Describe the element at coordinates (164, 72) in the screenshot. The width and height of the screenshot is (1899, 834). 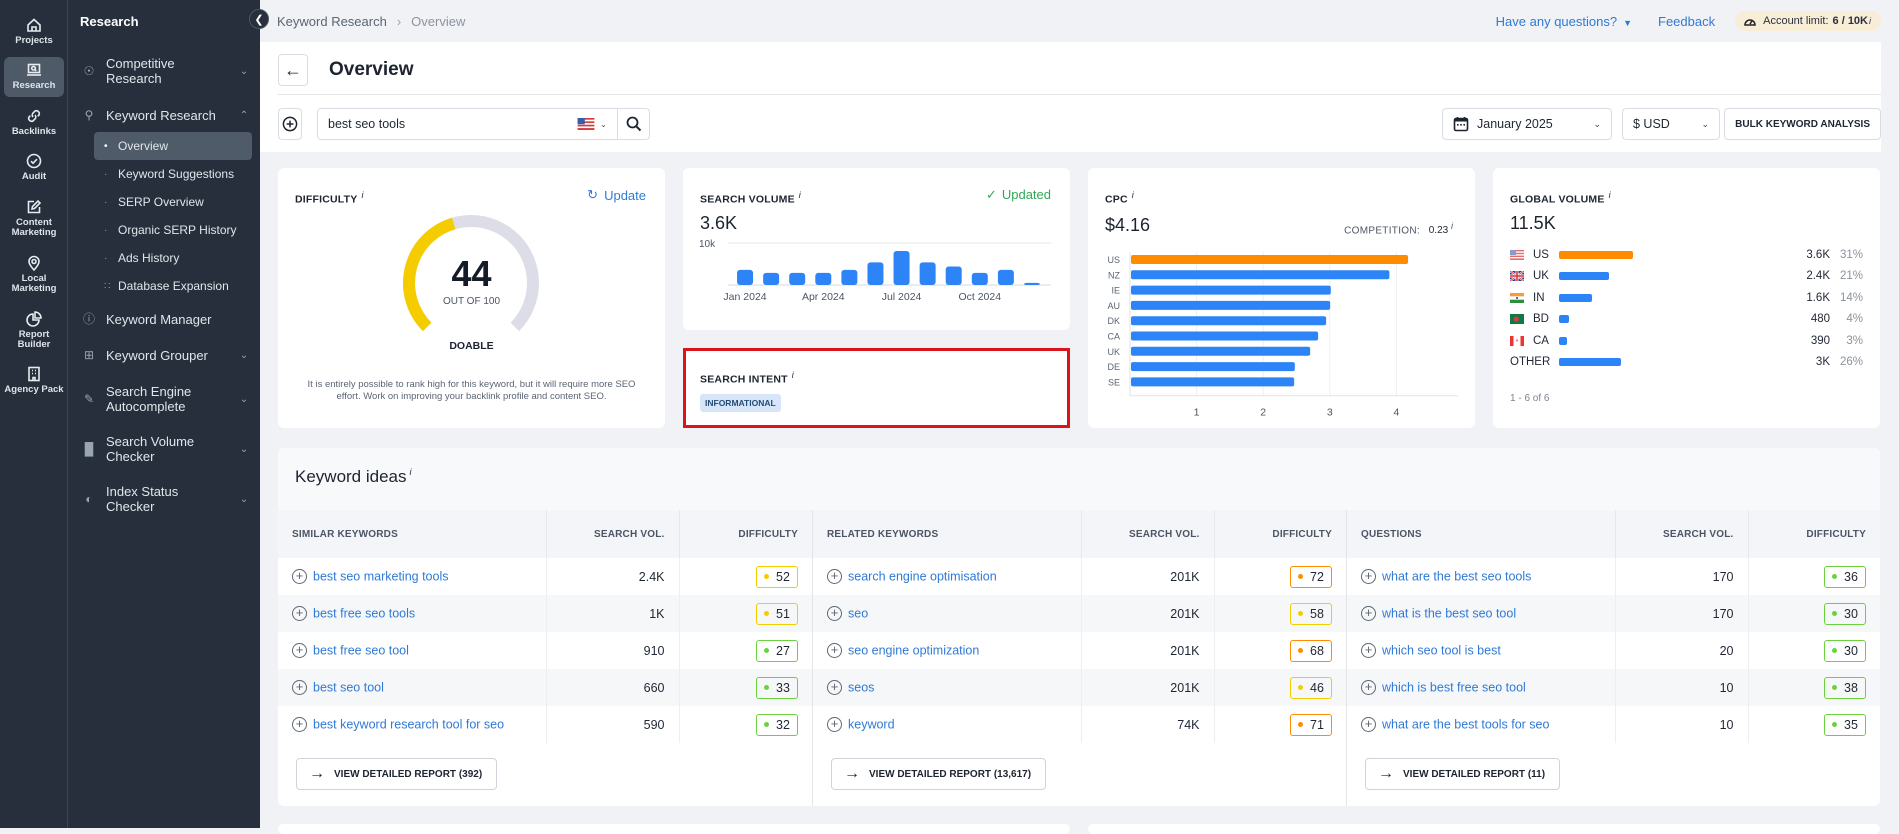
I see `sidebar-item-competitive-research: ☉ Competitive Research ⌄` at that location.